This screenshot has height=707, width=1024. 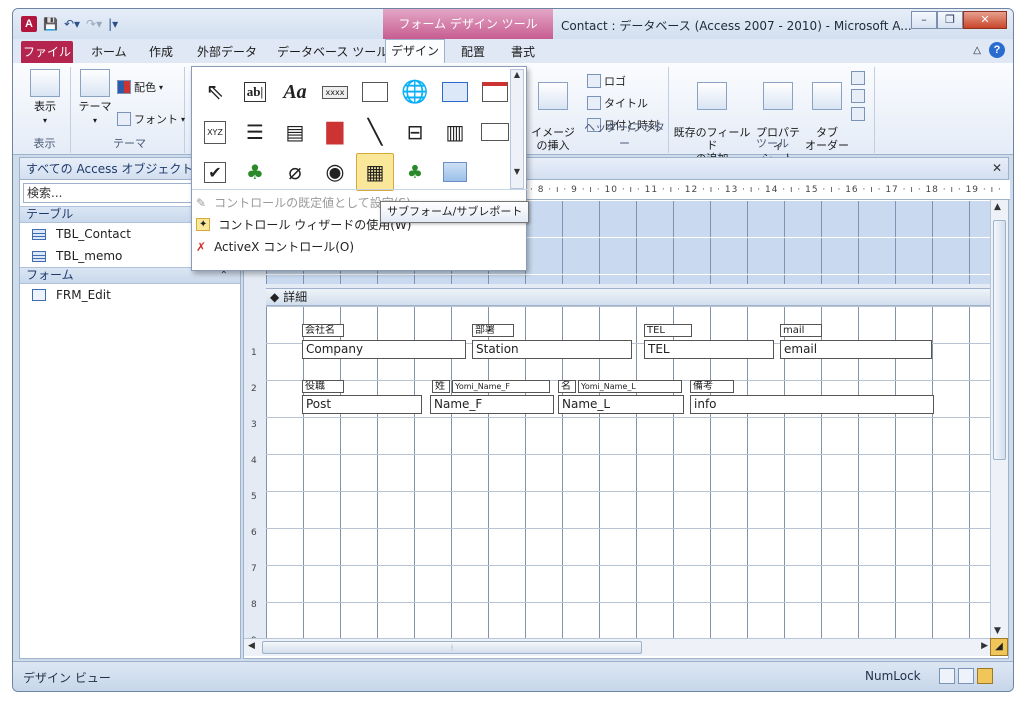 I want to click on property-sheet-icon, so click(x=778, y=96).